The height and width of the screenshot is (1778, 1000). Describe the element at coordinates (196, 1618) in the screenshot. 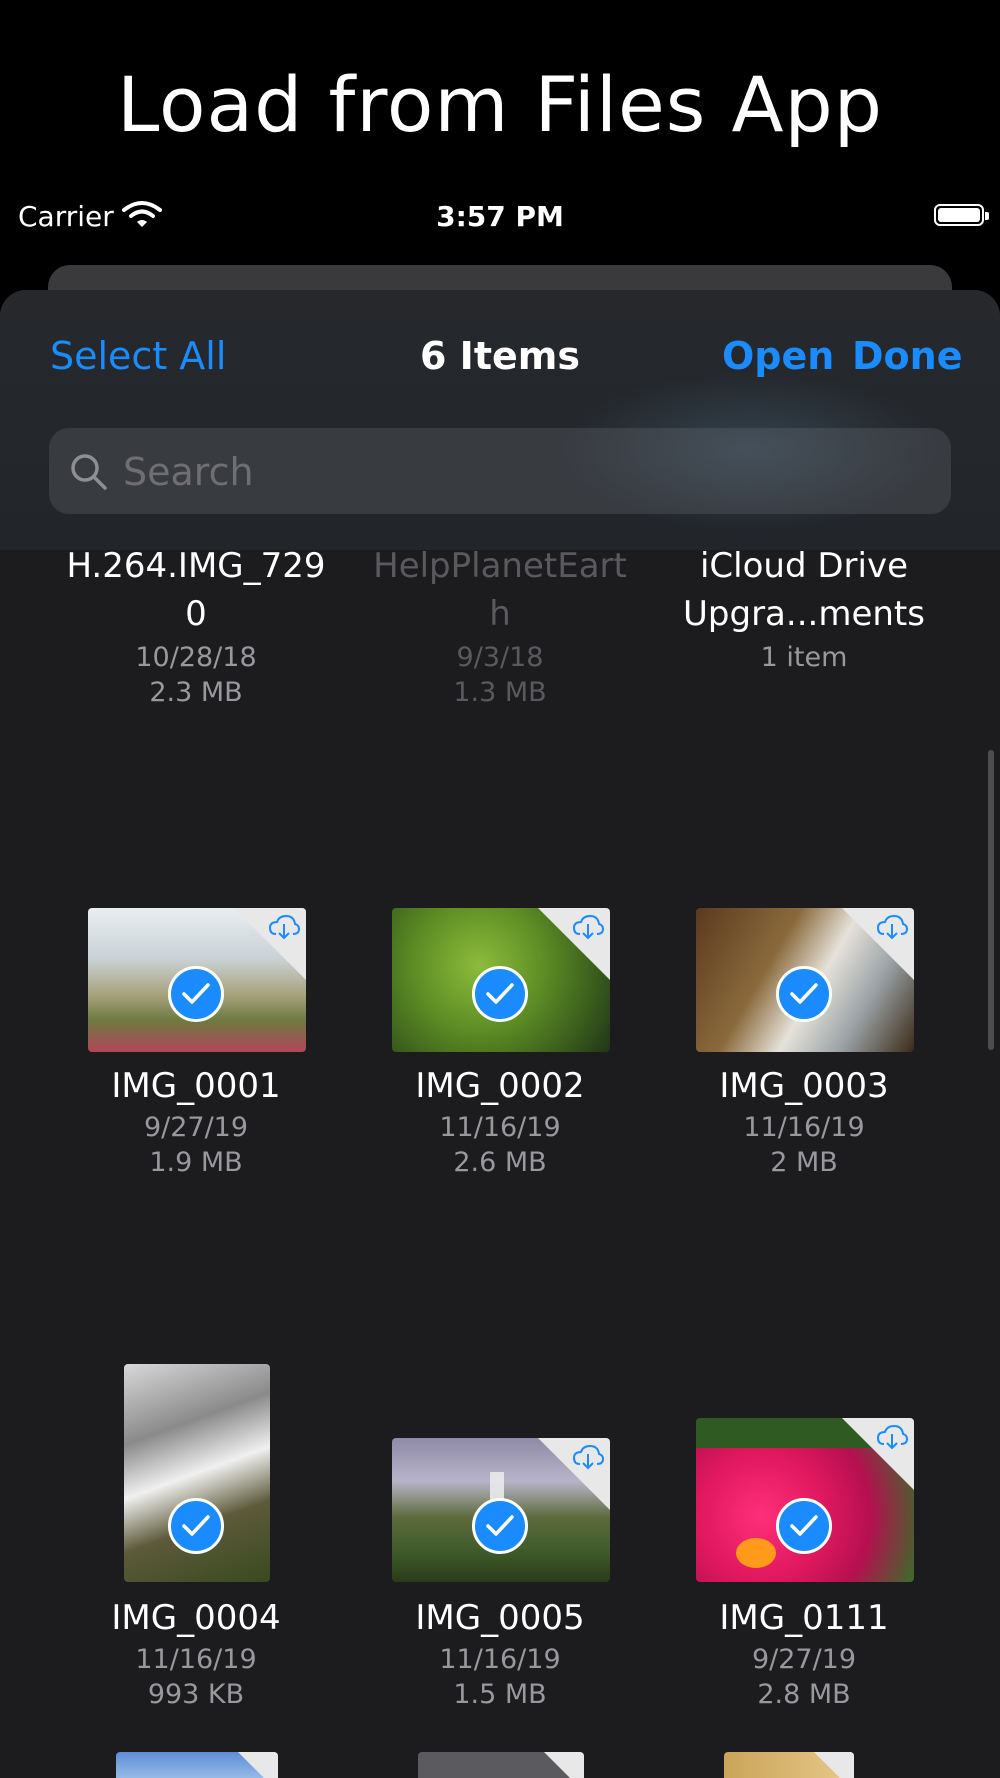

I see `file-name: IMG_0004` at that location.